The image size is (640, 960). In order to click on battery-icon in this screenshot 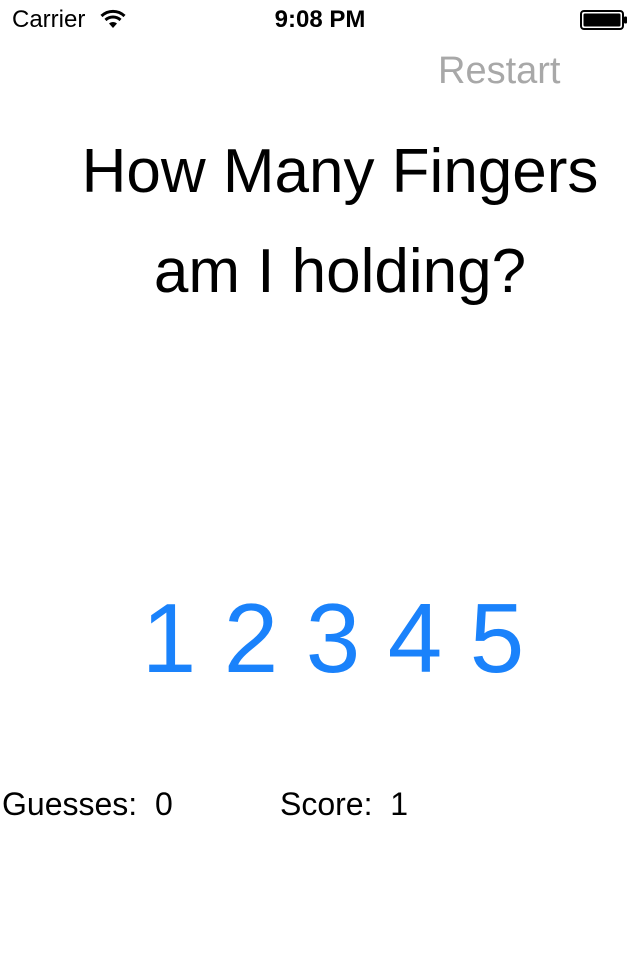, I will do `click(604, 20)`.